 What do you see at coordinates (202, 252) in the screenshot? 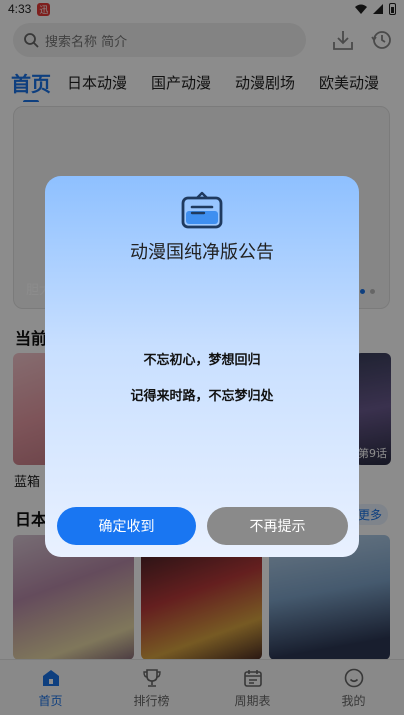
I see `dialog-title: 动漫国纯净版公告` at bounding box center [202, 252].